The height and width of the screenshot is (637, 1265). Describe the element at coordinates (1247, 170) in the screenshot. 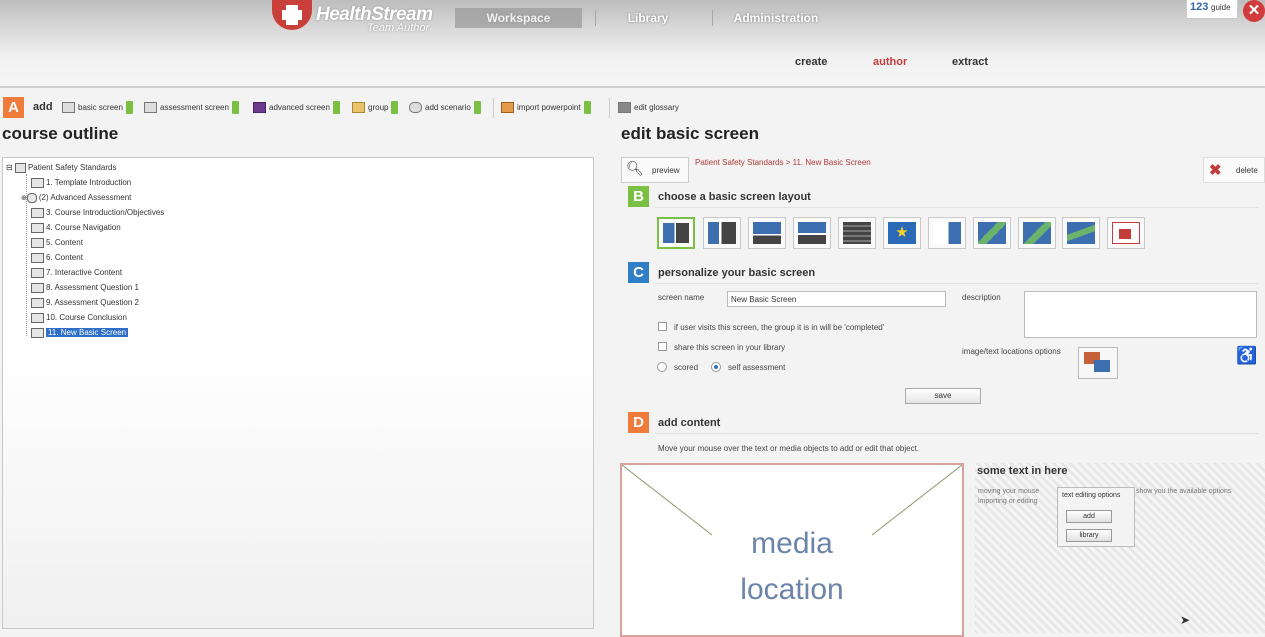

I see `delete-label: delete` at that location.